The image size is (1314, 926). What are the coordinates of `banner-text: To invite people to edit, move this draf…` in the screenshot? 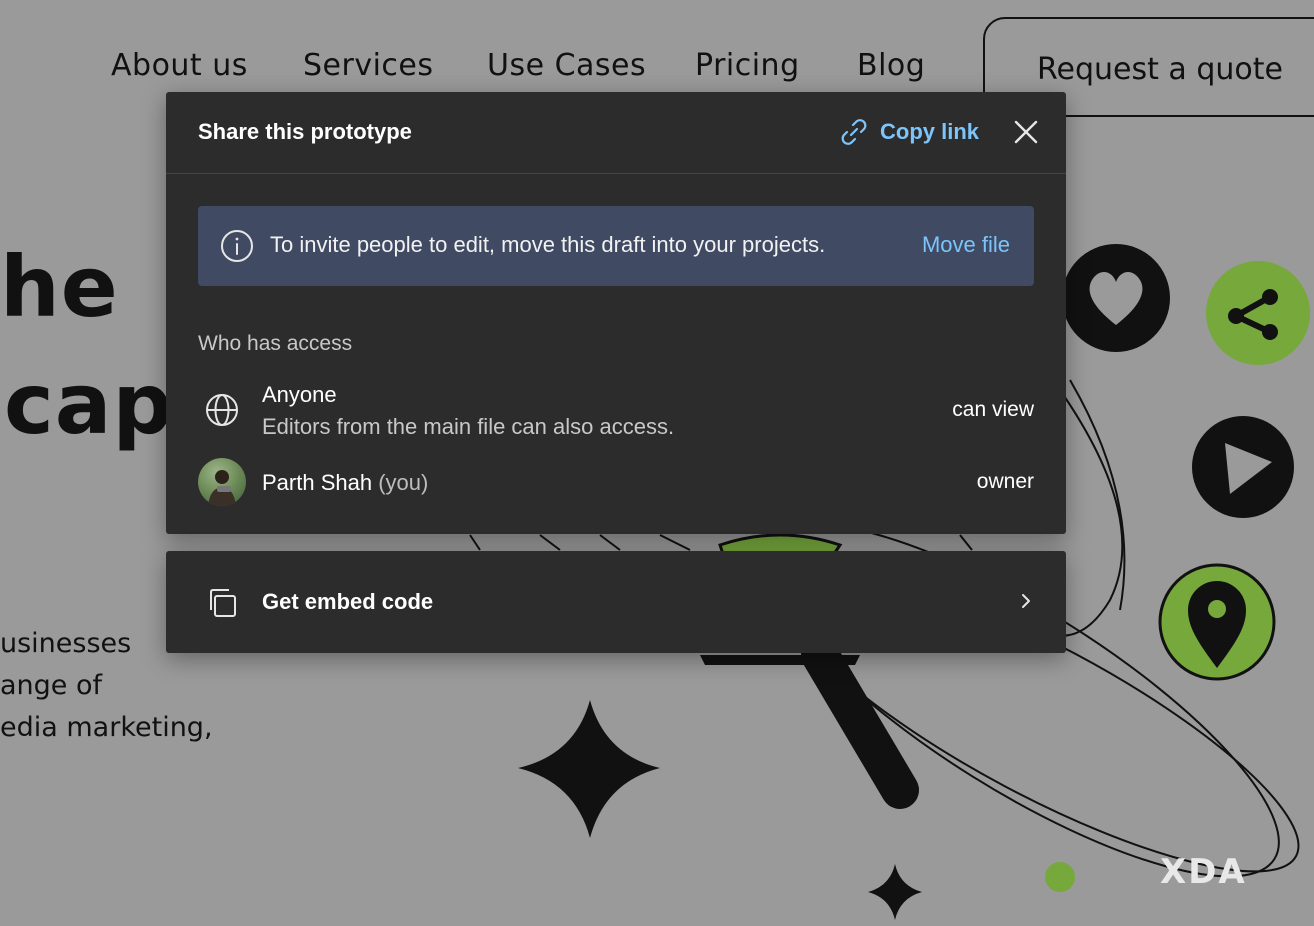 It's located at (548, 244).